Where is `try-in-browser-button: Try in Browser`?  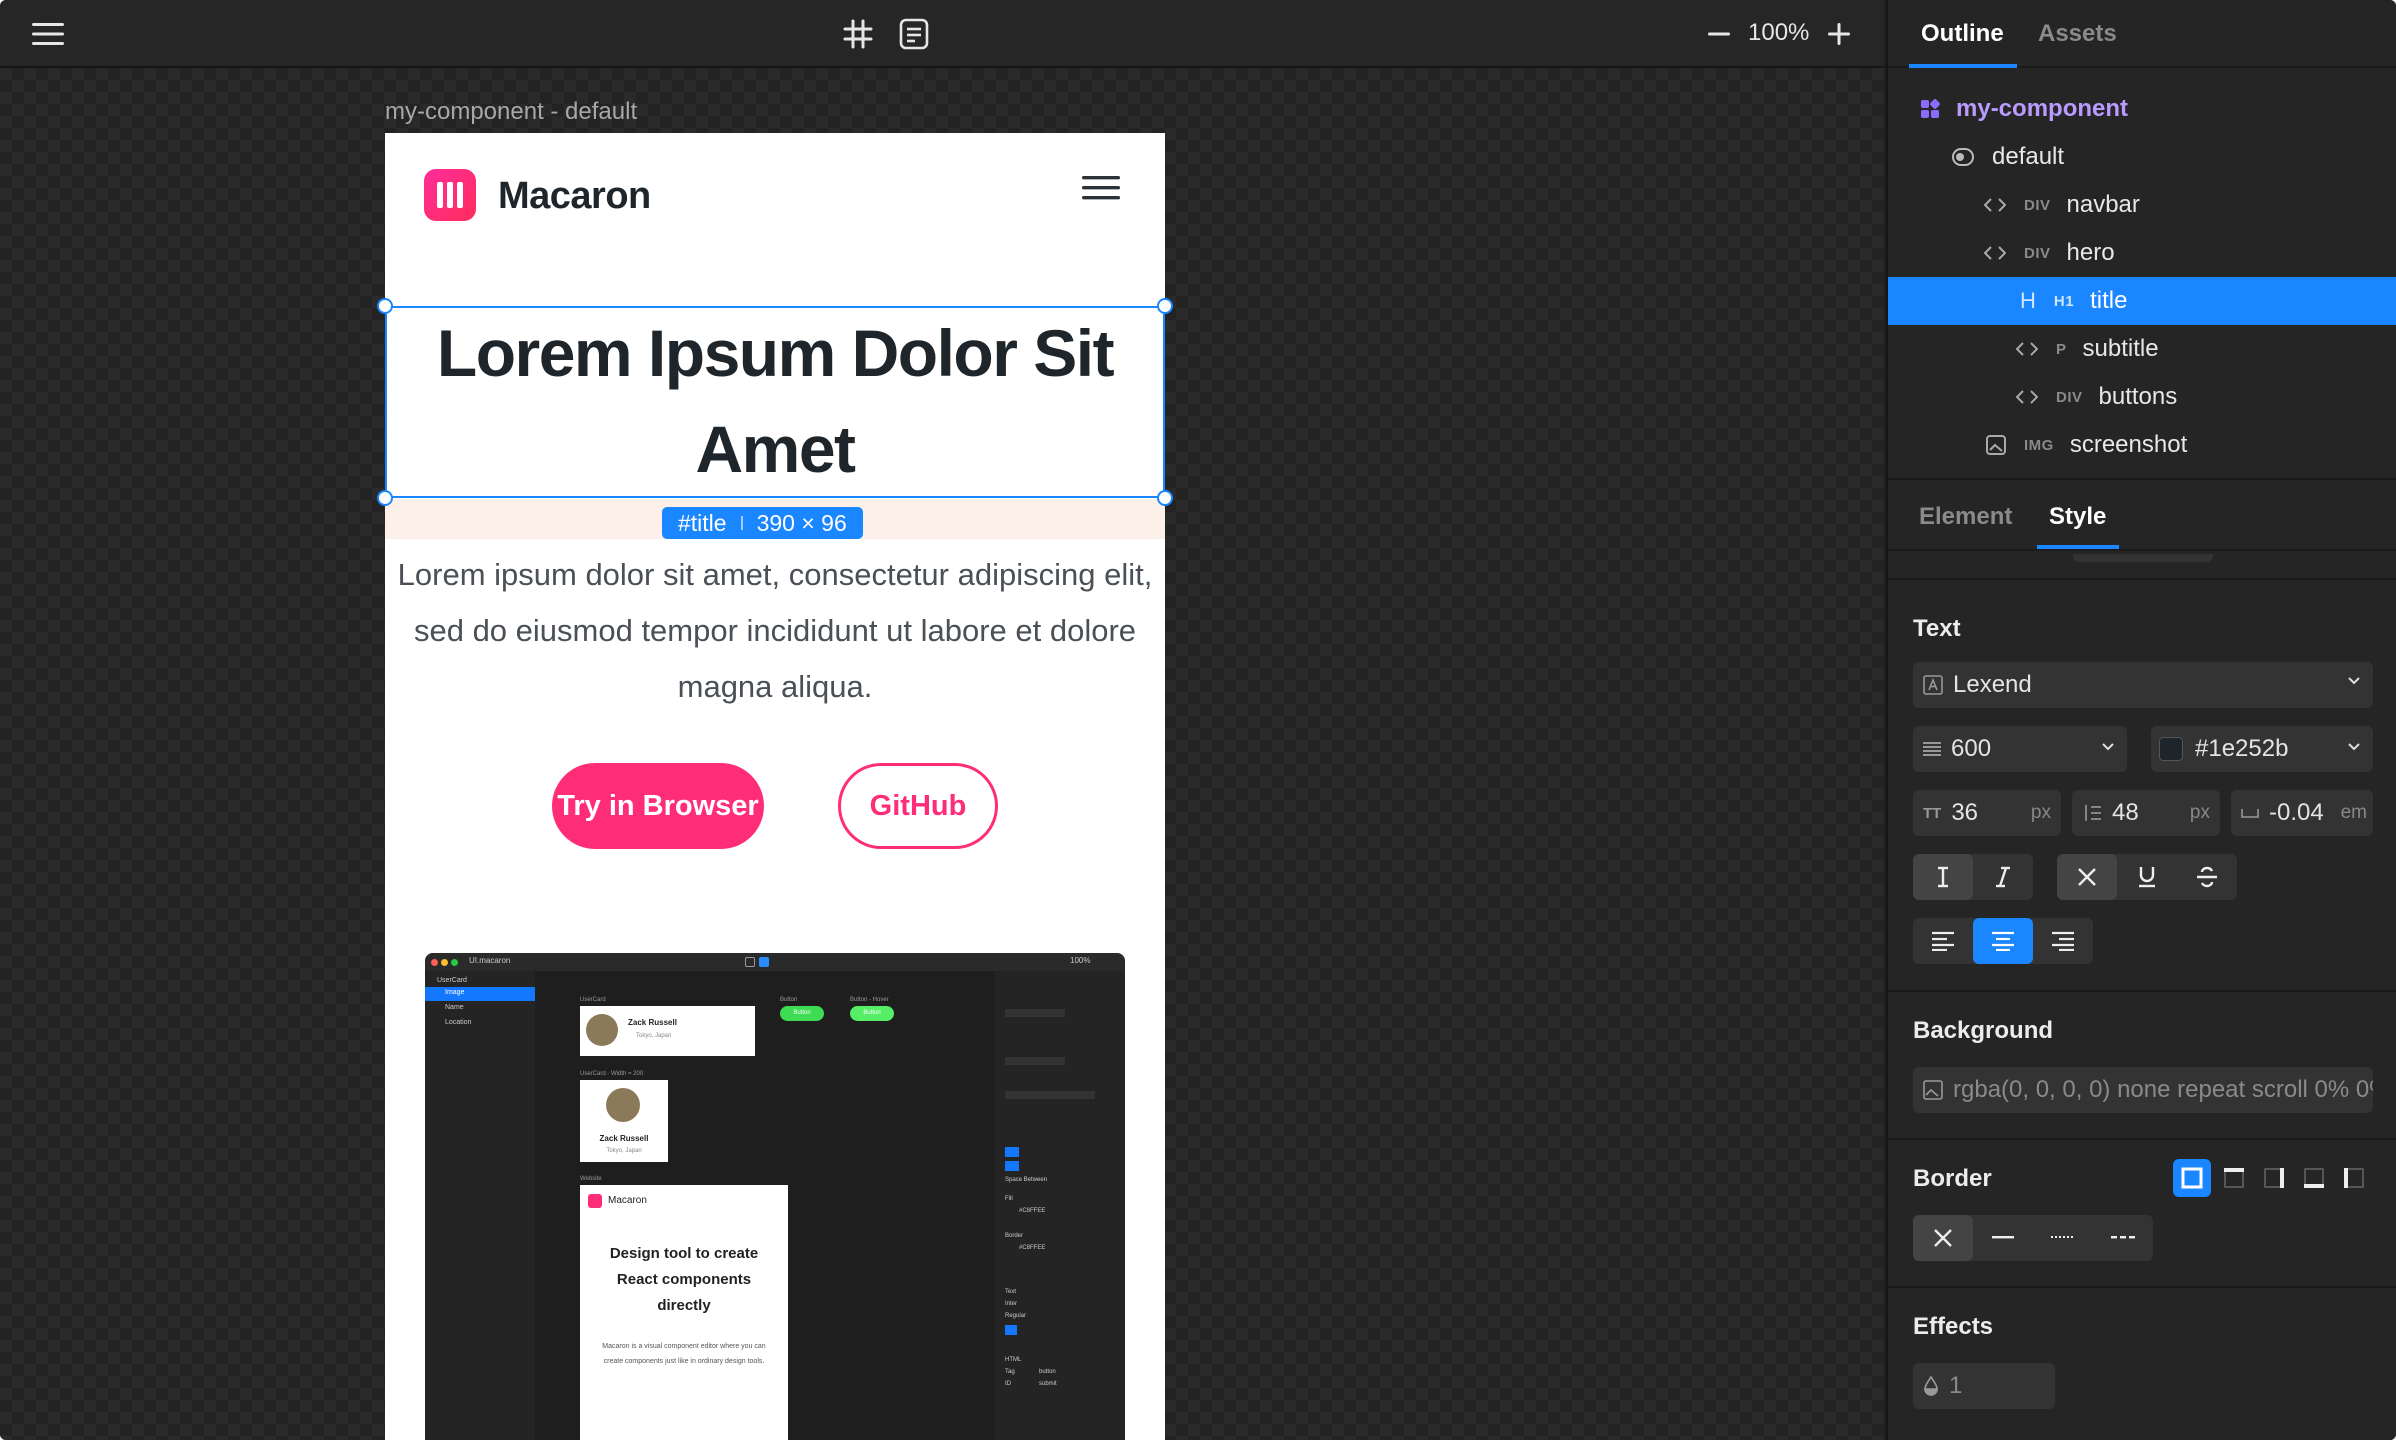
try-in-browser-button: Try in Browser is located at coordinates (658, 806).